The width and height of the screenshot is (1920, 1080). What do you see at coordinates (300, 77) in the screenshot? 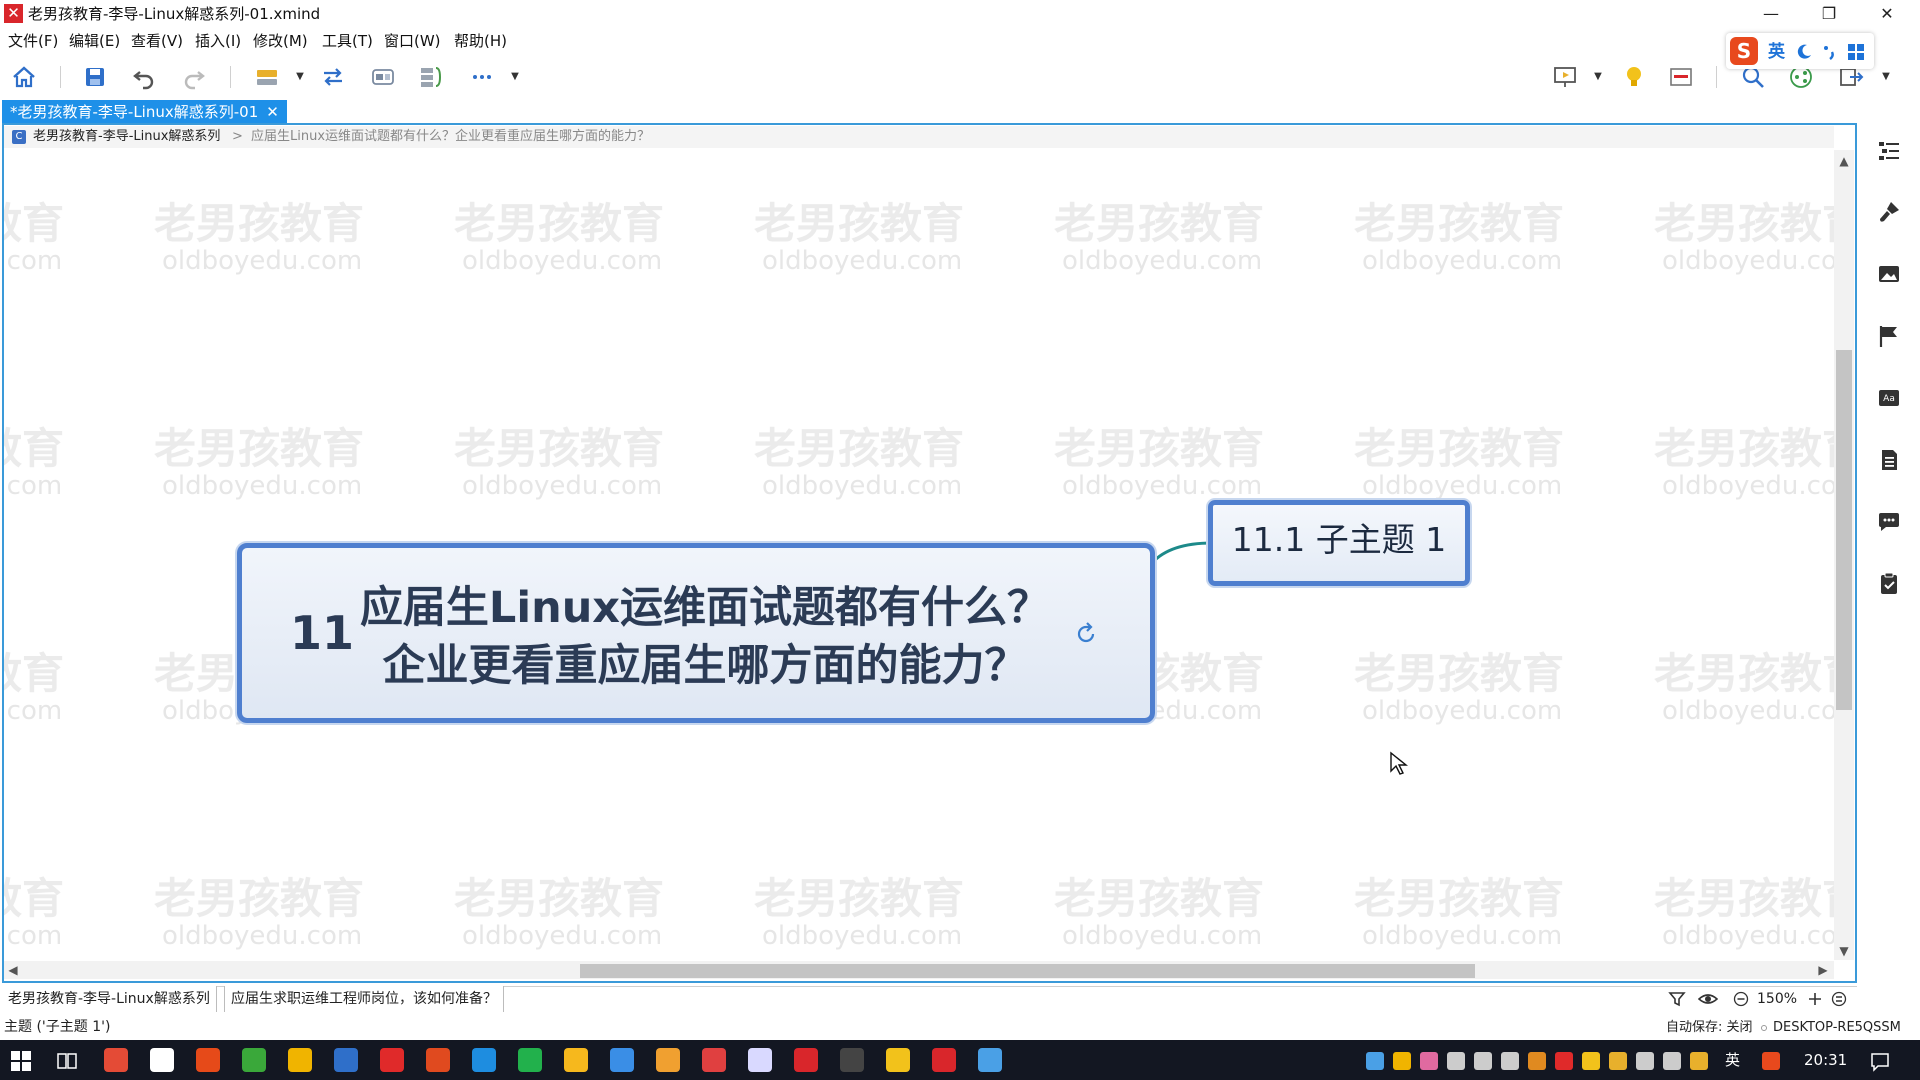
I see `topic-dropdown-caret-icon: ▼` at bounding box center [300, 77].